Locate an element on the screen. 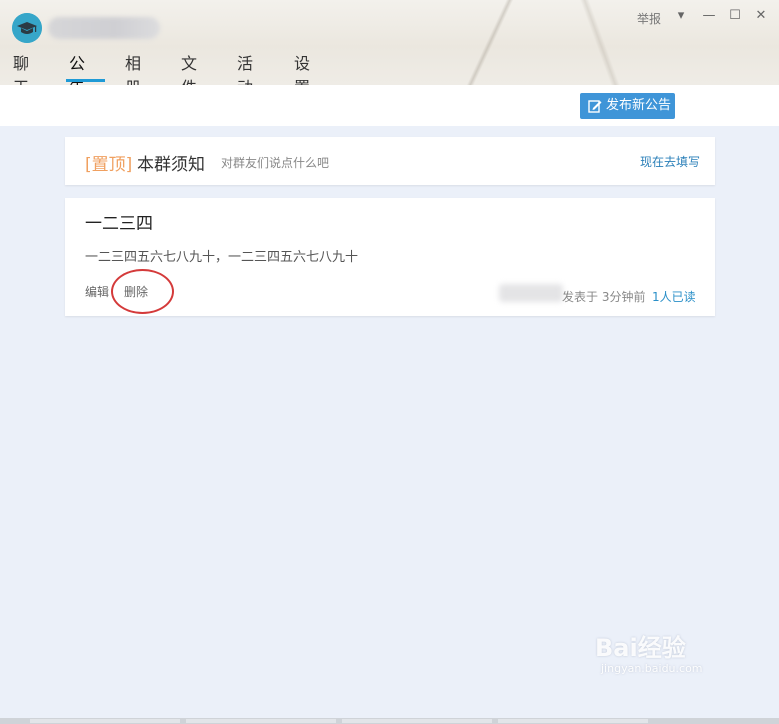  read-count-link: 1人已读 is located at coordinates (674, 296).